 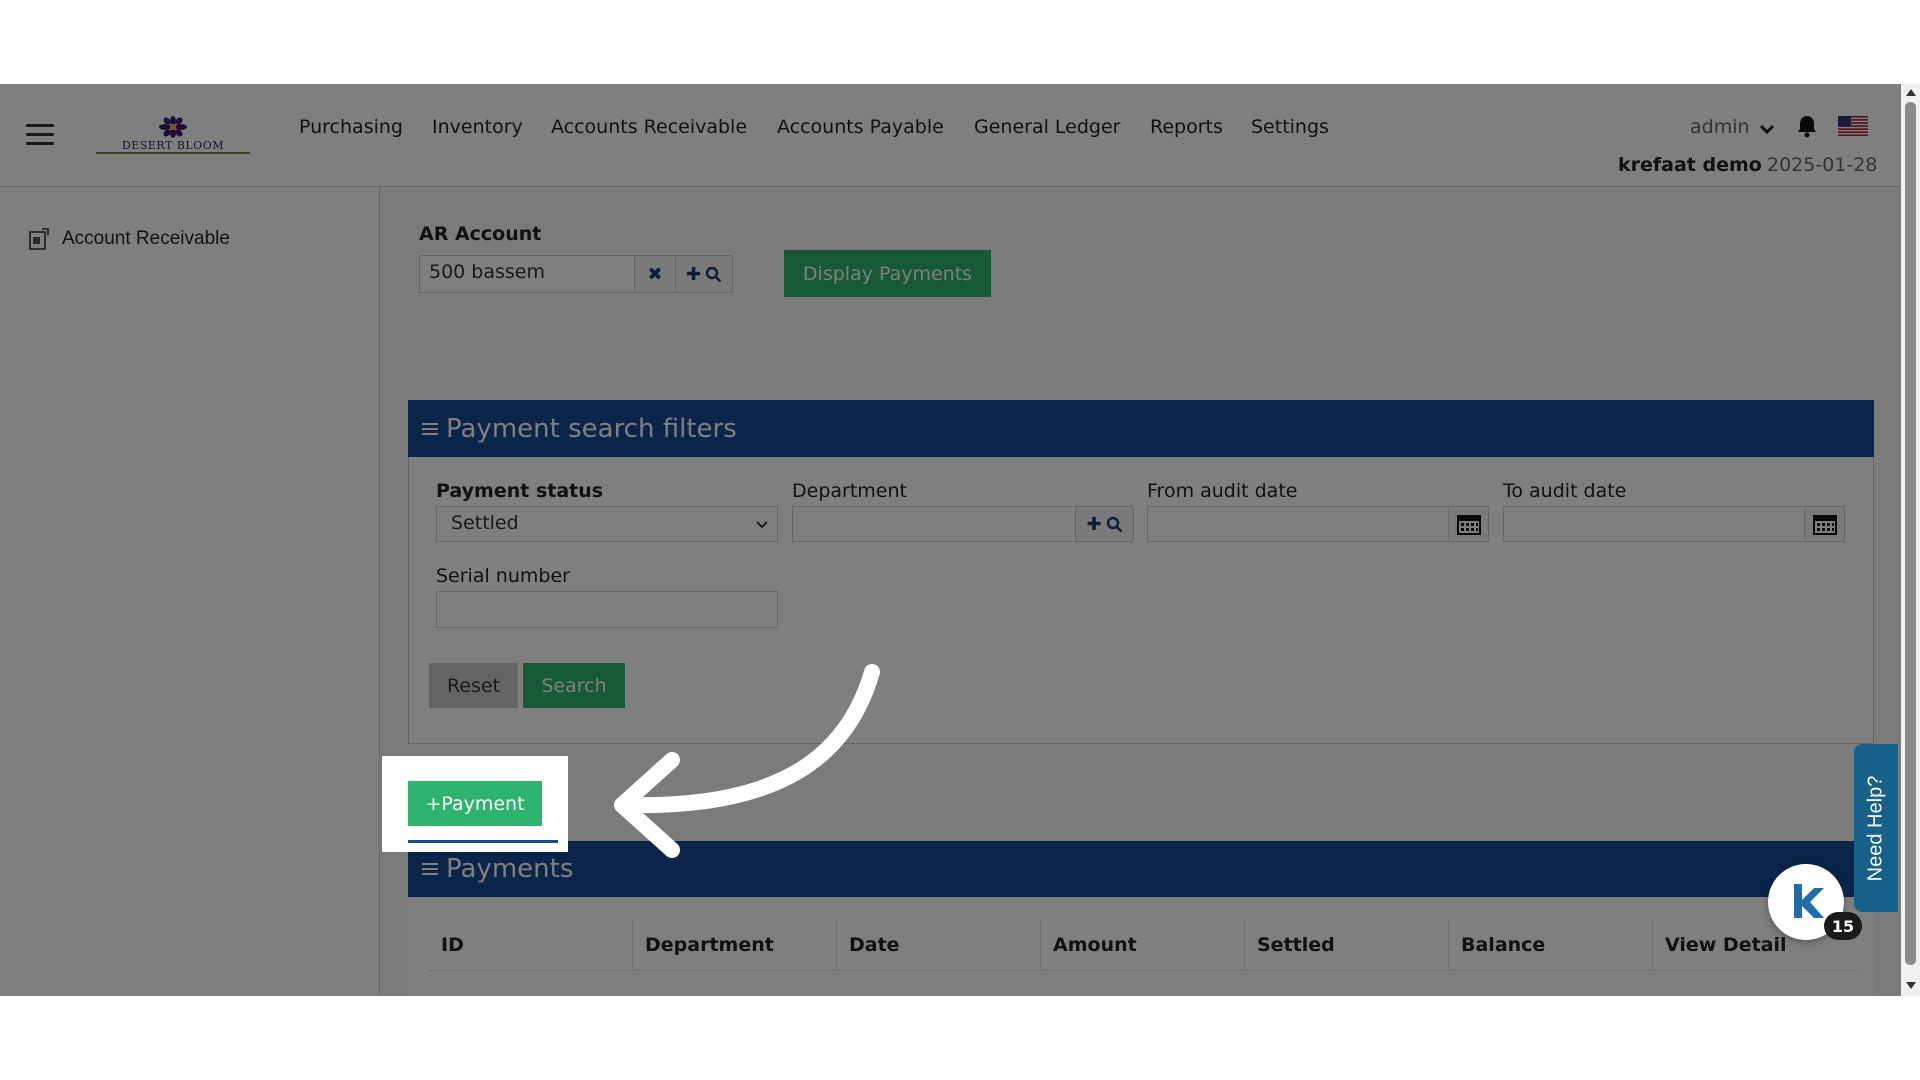 What do you see at coordinates (1298, 524) in the screenshot?
I see `from-audit-date-input` at bounding box center [1298, 524].